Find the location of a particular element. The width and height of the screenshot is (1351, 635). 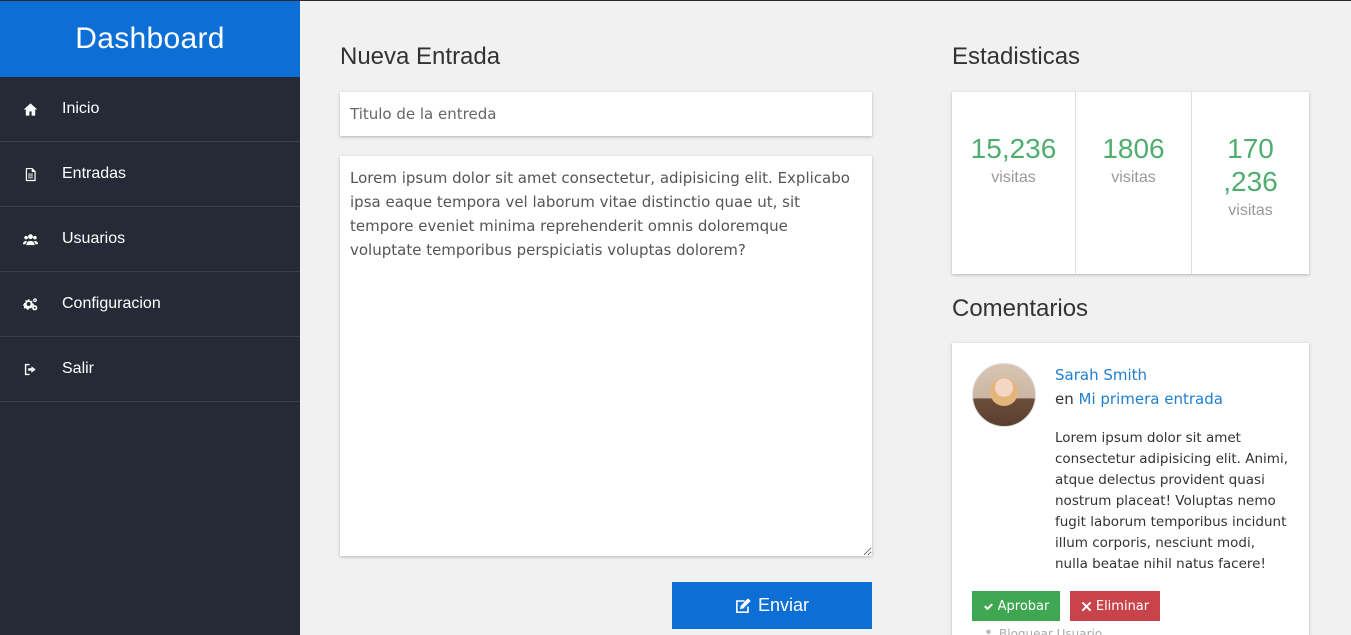

send-button: Enviar is located at coordinates (772, 605).